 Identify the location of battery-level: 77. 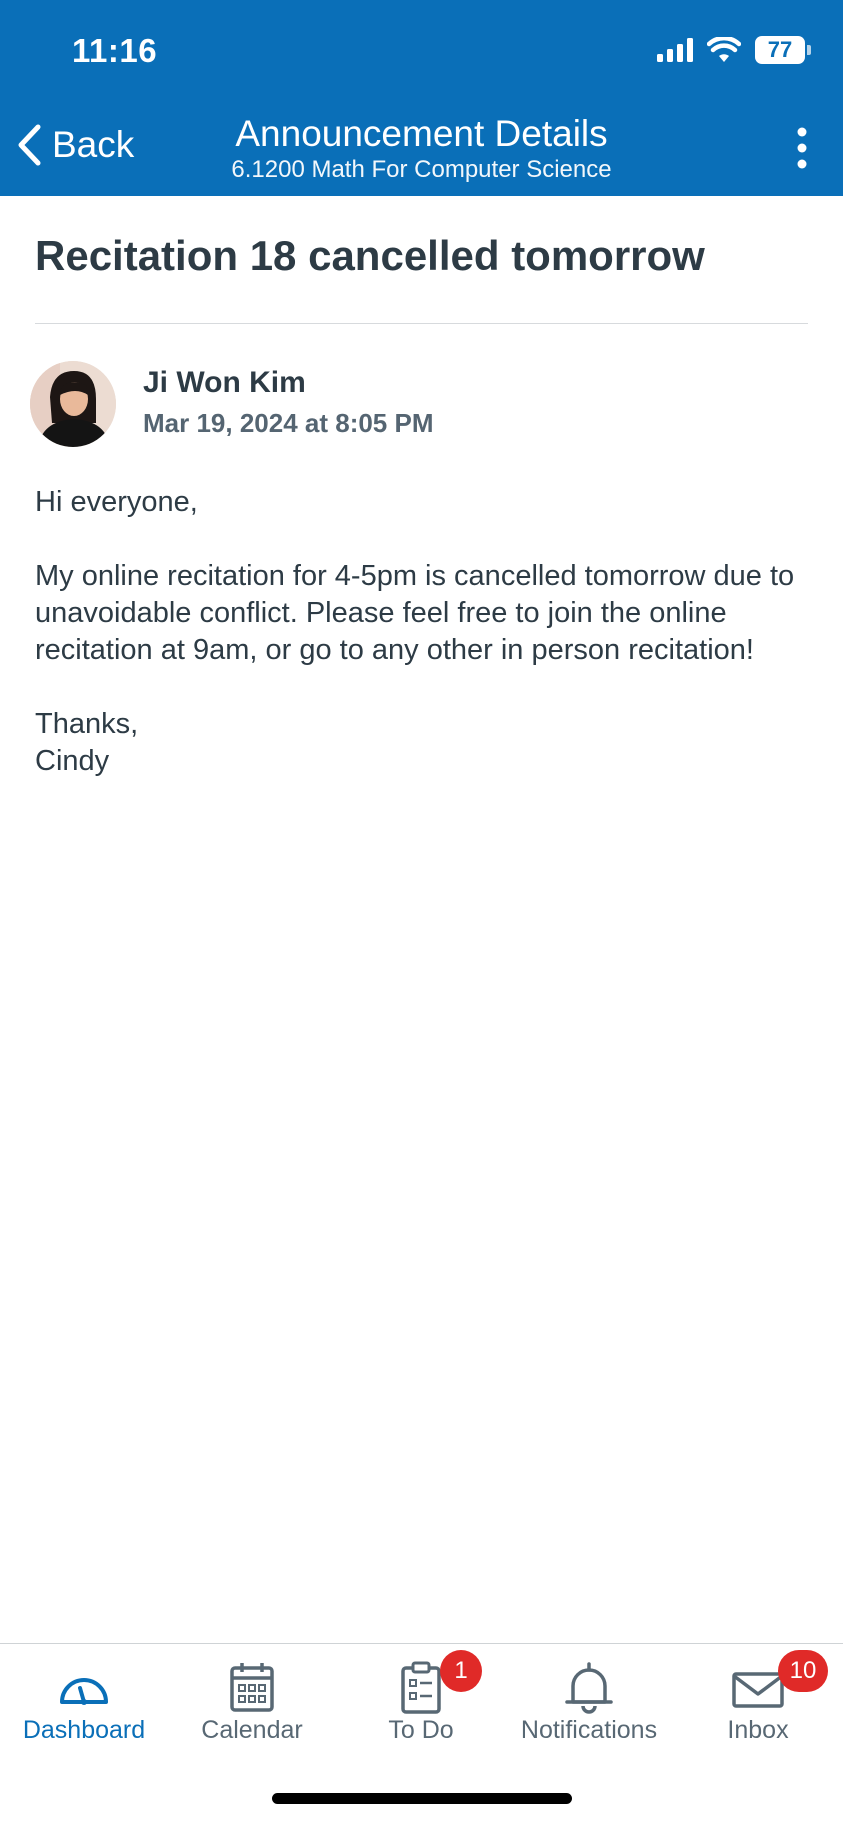
(780, 49).